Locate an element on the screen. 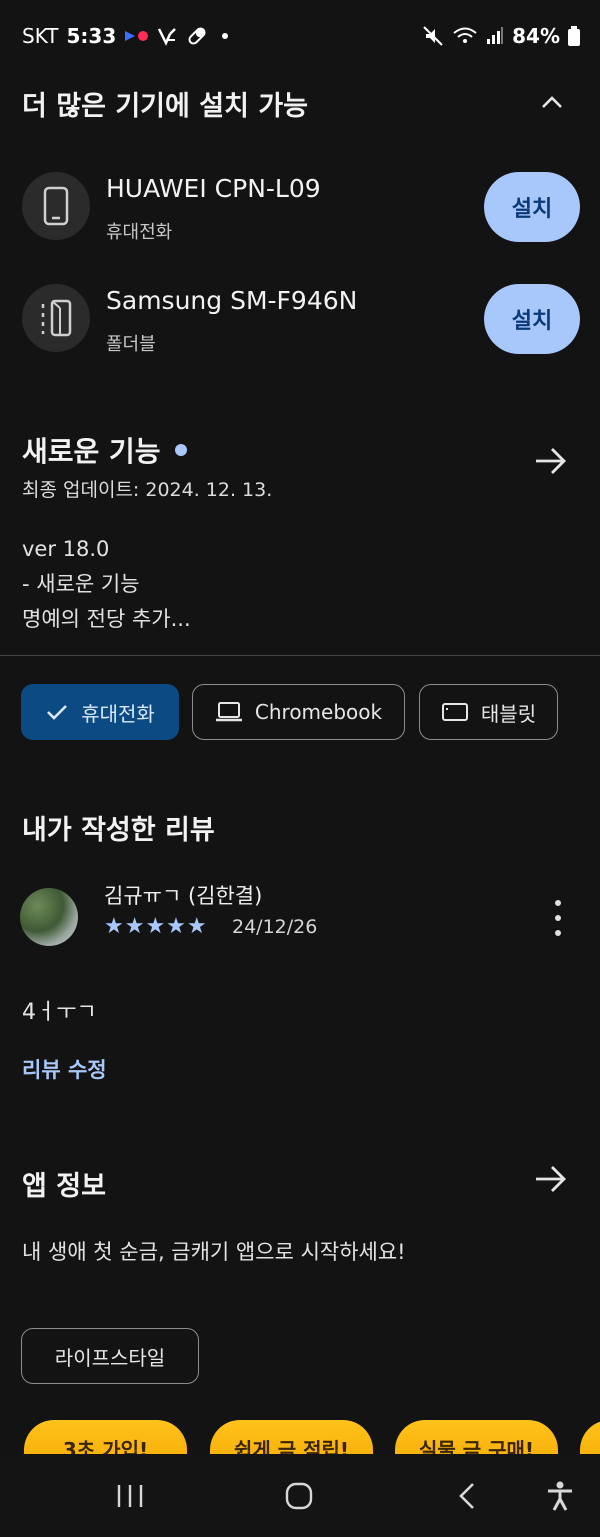 The image size is (600, 1537). my-review-title: 내가 작성한 리뷰 is located at coordinates (118, 830).